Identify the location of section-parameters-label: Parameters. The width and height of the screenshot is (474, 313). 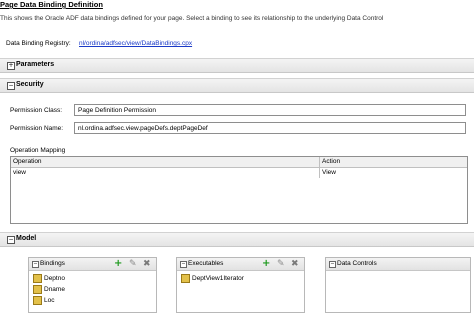
(35, 64).